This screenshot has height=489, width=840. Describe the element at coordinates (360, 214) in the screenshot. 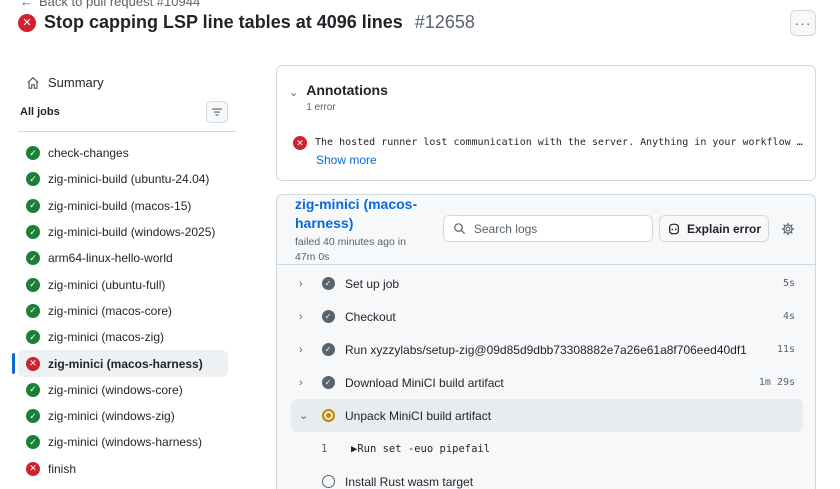

I see `job-name: zig-minici (macos- harness)` at that location.